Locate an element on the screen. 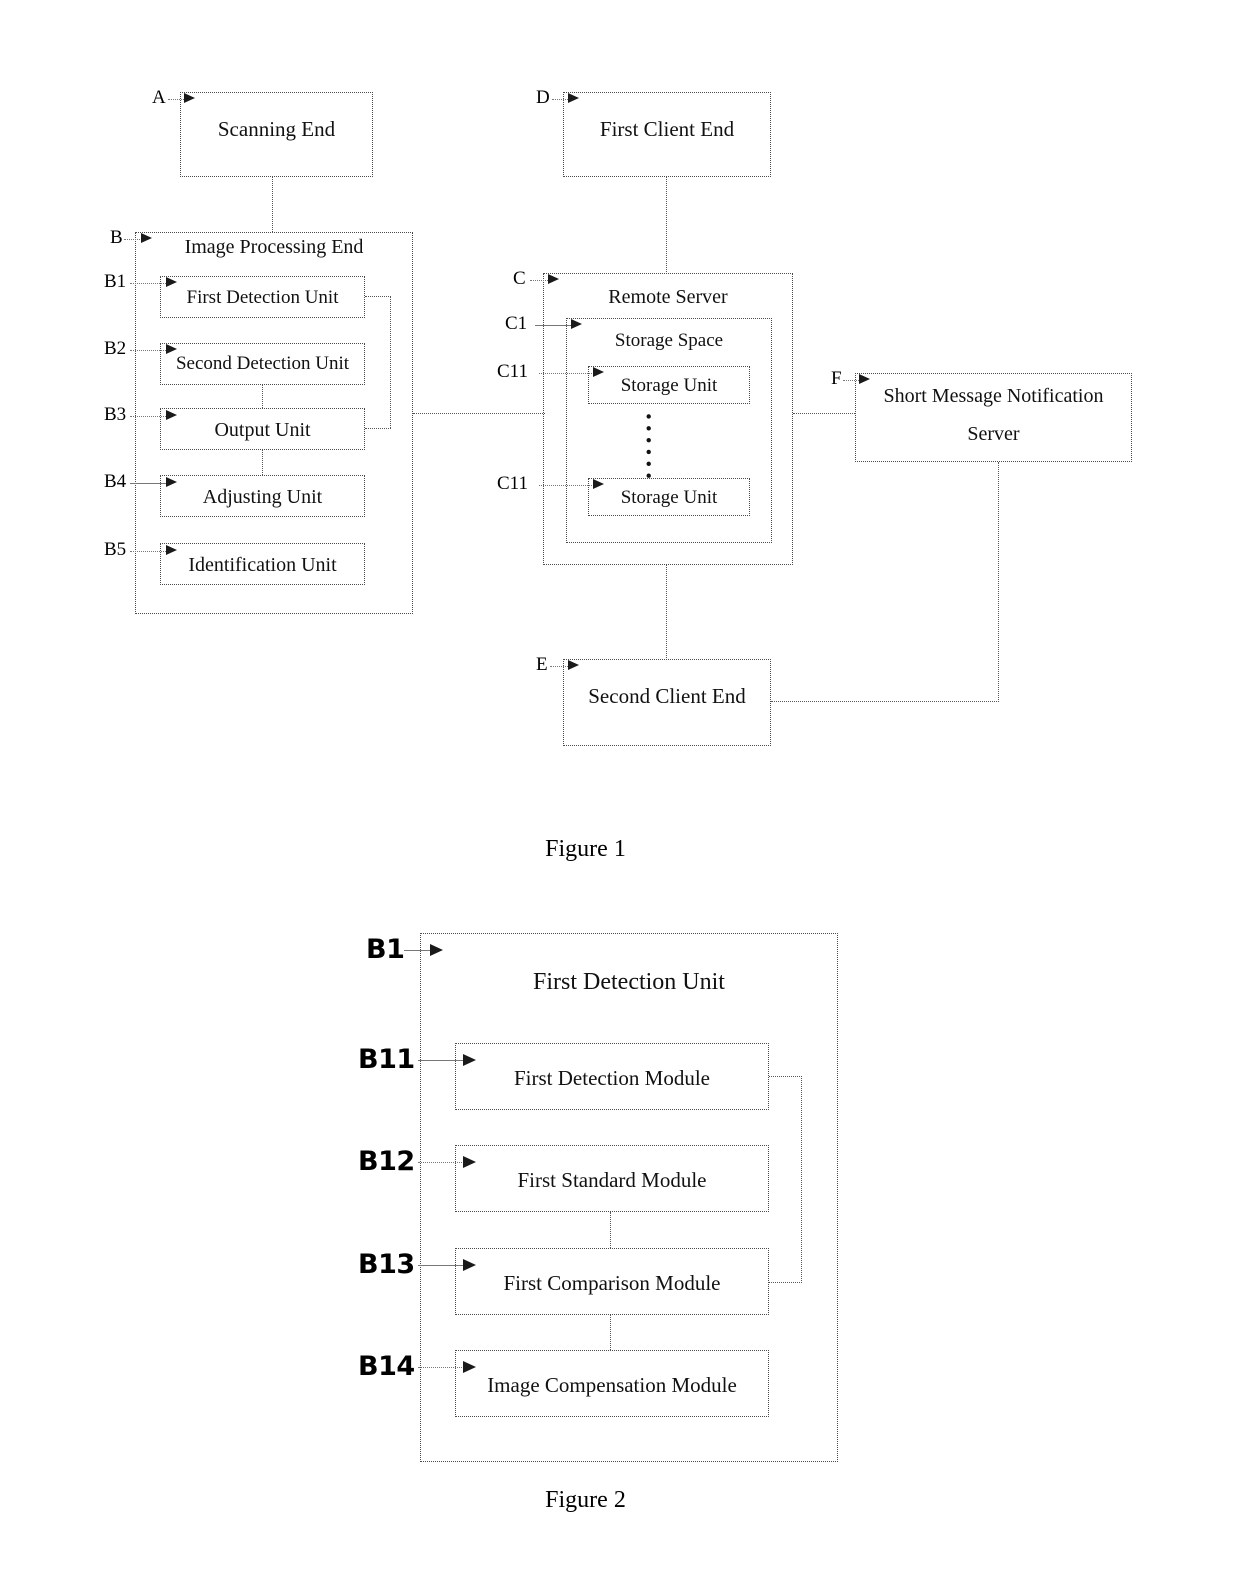 This screenshot has height=1573, width=1240. connector-b2-to-b3 is located at coordinates (262, 396).